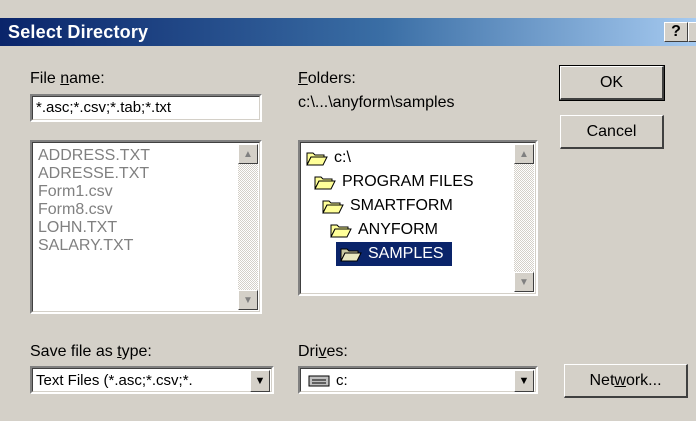 The width and height of the screenshot is (696, 421). Describe the element at coordinates (78, 32) in the screenshot. I see `dialog-title: Select Directory` at that location.